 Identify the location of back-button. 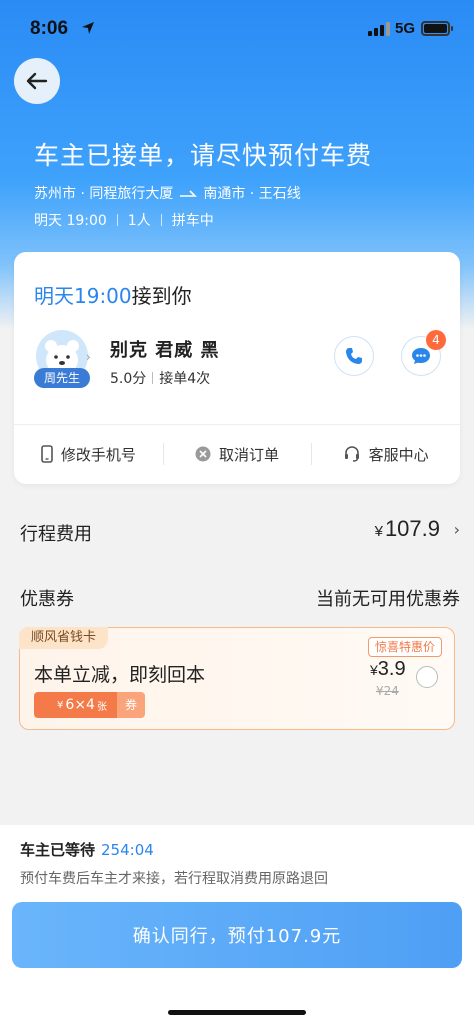
(37, 81).